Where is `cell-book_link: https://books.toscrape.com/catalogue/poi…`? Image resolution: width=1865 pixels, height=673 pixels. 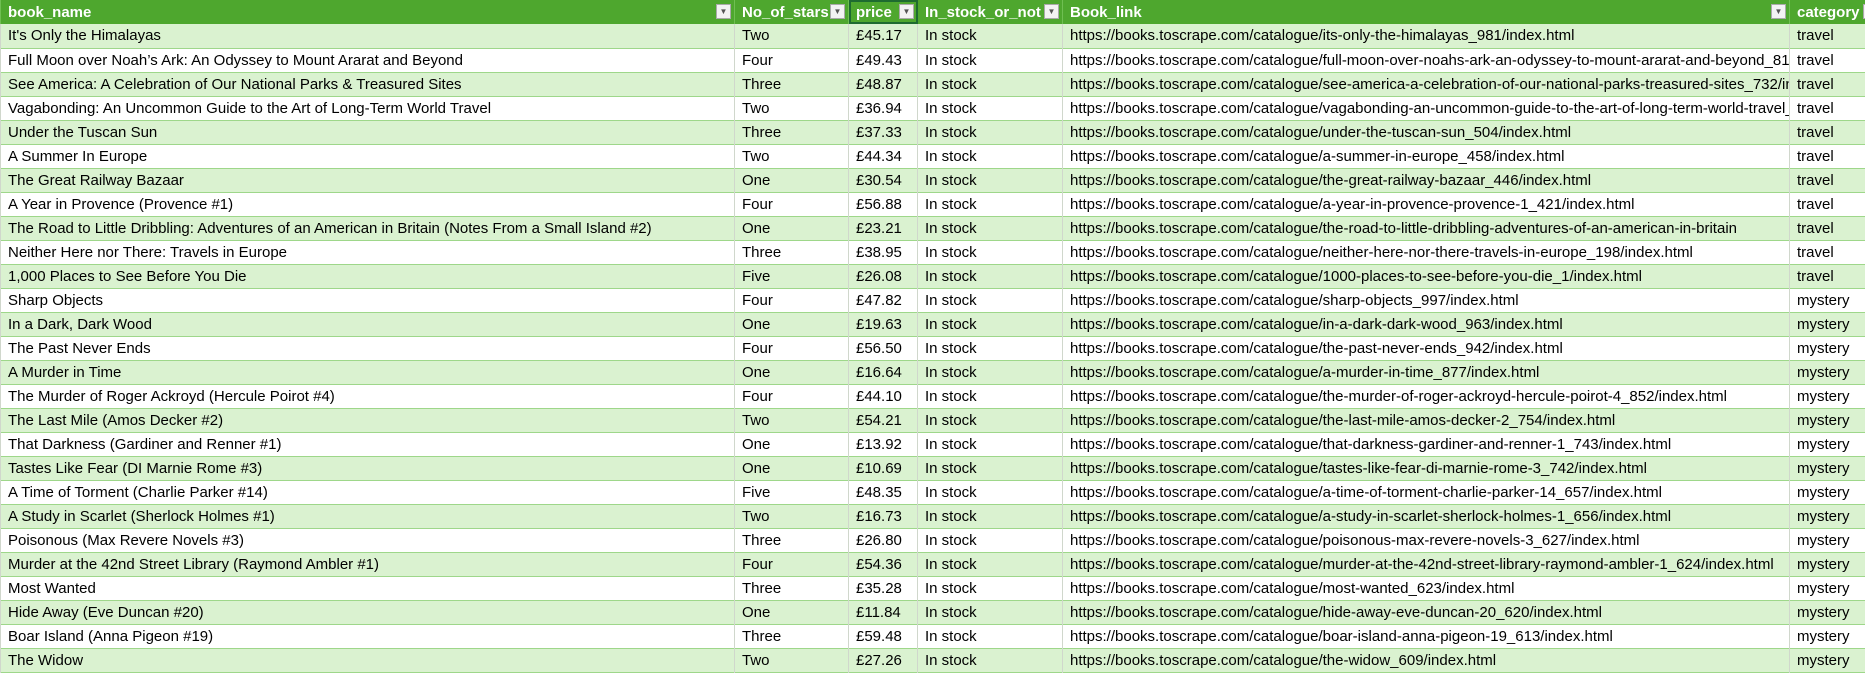
cell-book_link: https://books.toscrape.com/catalogue/poi… is located at coordinates (1426, 540).